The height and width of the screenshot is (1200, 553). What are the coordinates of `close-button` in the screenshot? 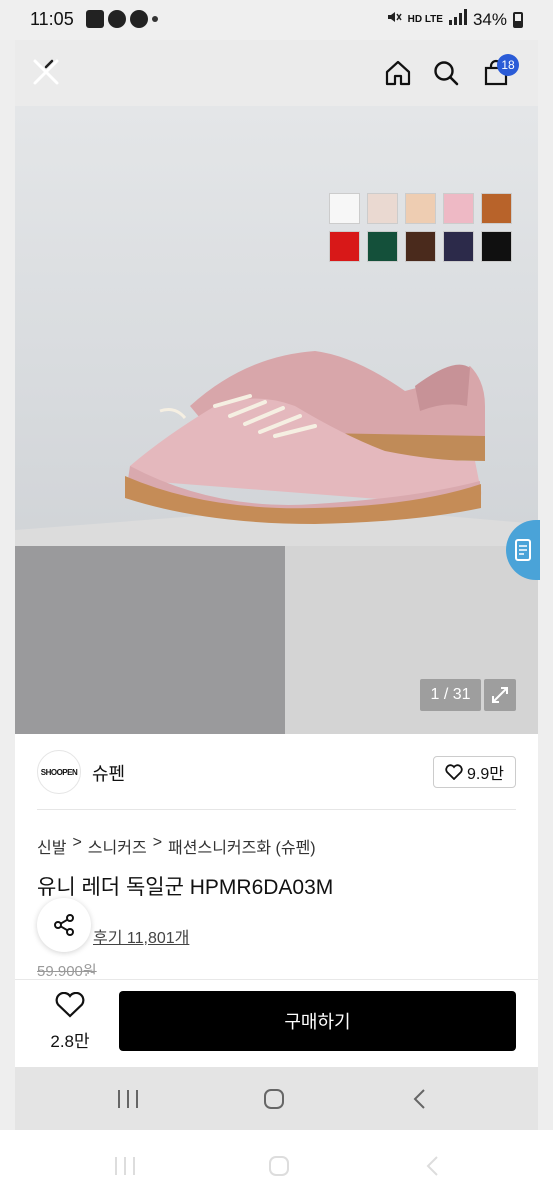 It's located at (46, 72).